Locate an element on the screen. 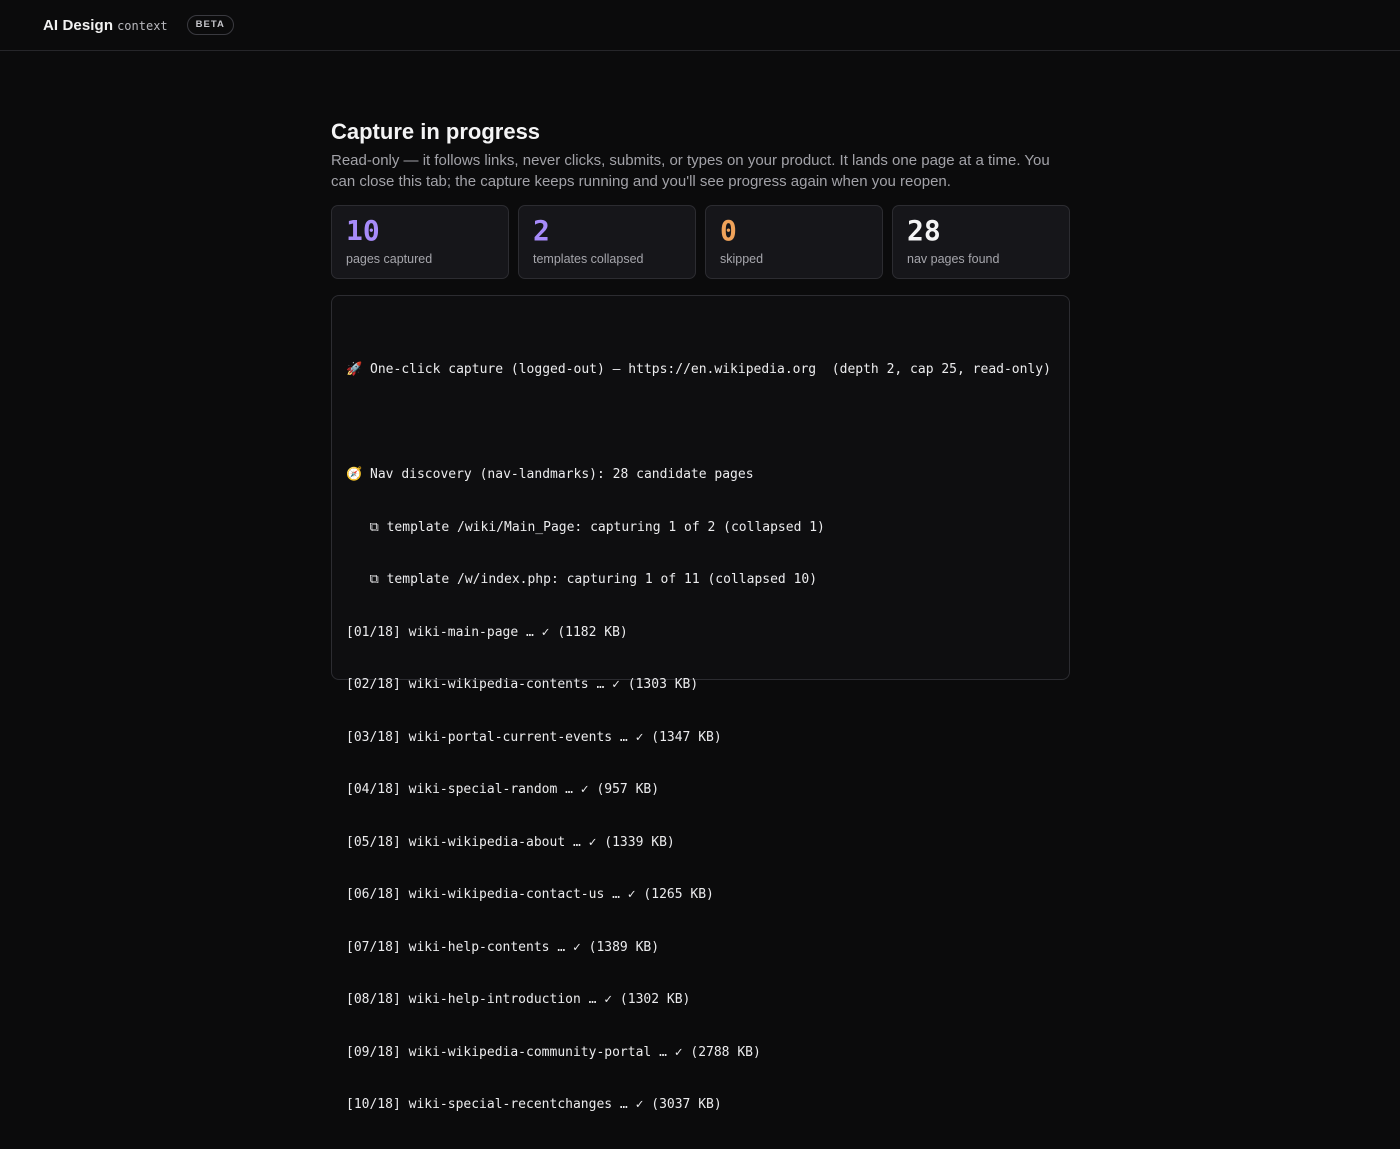 Image resolution: width=1400 pixels, height=1149 pixels. log-page-line: [07/18] wiki-help-contents … ✓ (1389 KB) is located at coordinates (503, 947).